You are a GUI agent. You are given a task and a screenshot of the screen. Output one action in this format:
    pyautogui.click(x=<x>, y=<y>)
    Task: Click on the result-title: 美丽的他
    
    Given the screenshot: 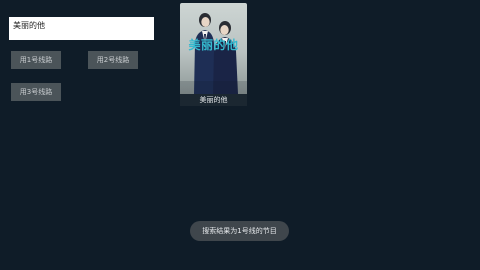 What is the action you would take?
    pyautogui.click(x=213, y=100)
    